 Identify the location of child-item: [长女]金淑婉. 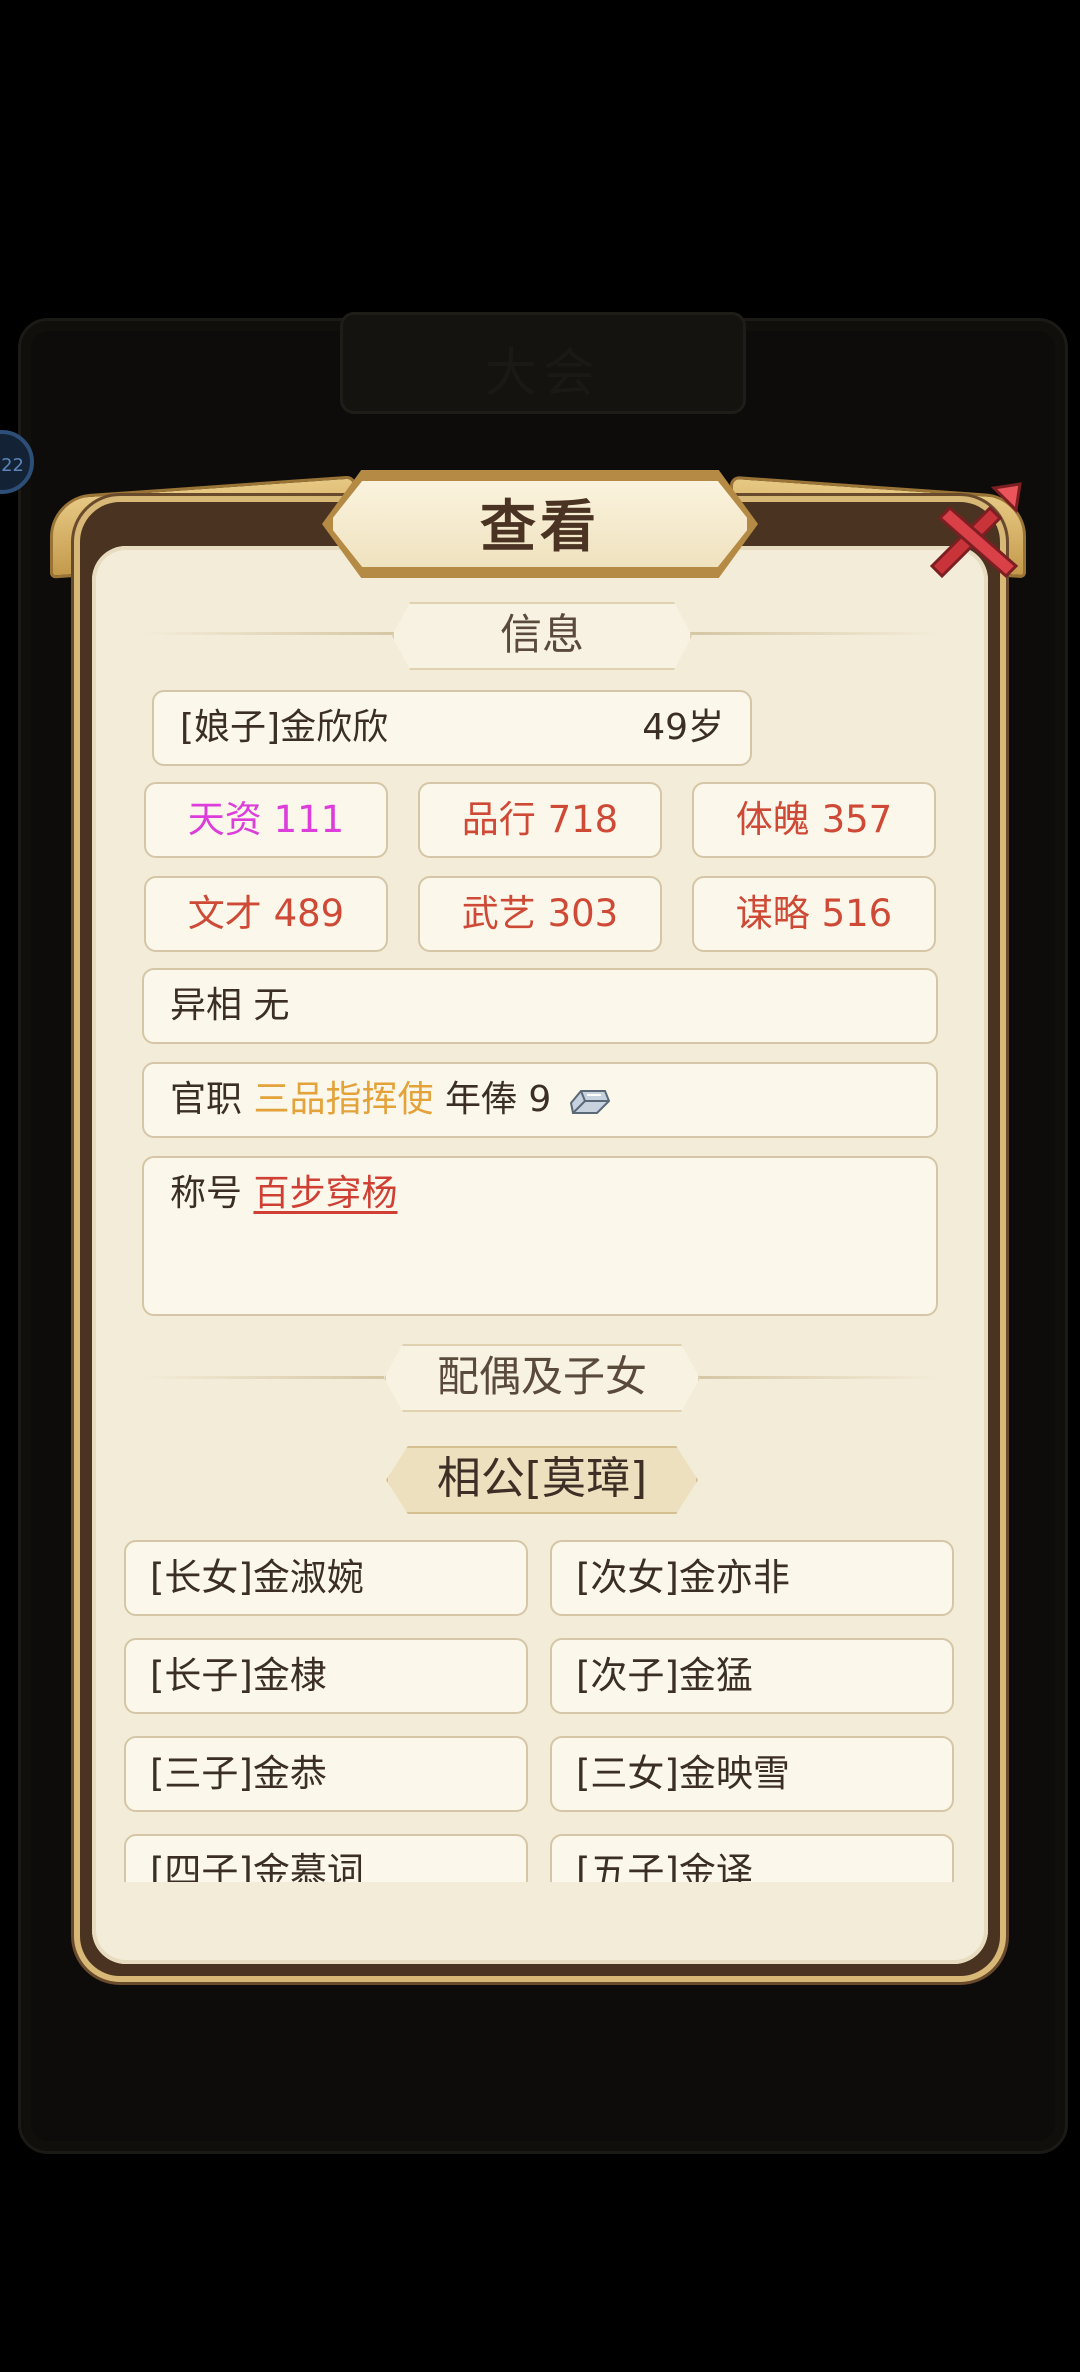
(326, 1578).